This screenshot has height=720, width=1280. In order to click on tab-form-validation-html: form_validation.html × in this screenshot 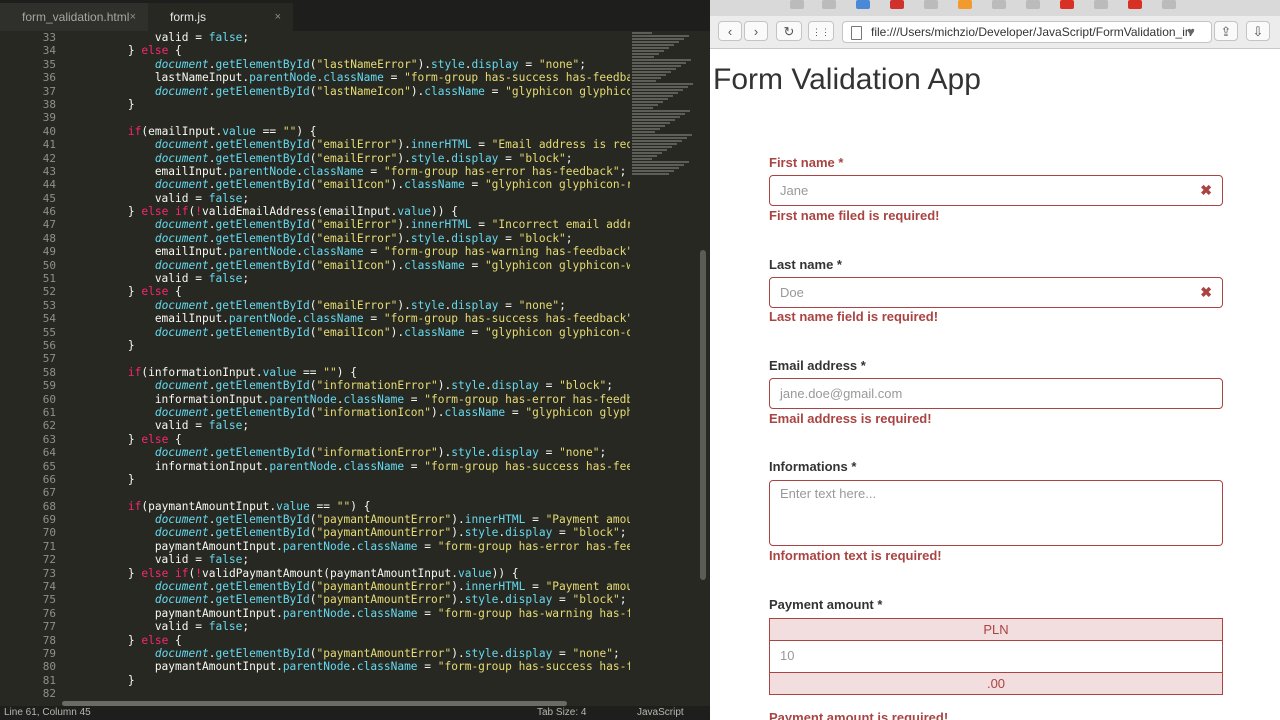, I will do `click(74, 17)`.